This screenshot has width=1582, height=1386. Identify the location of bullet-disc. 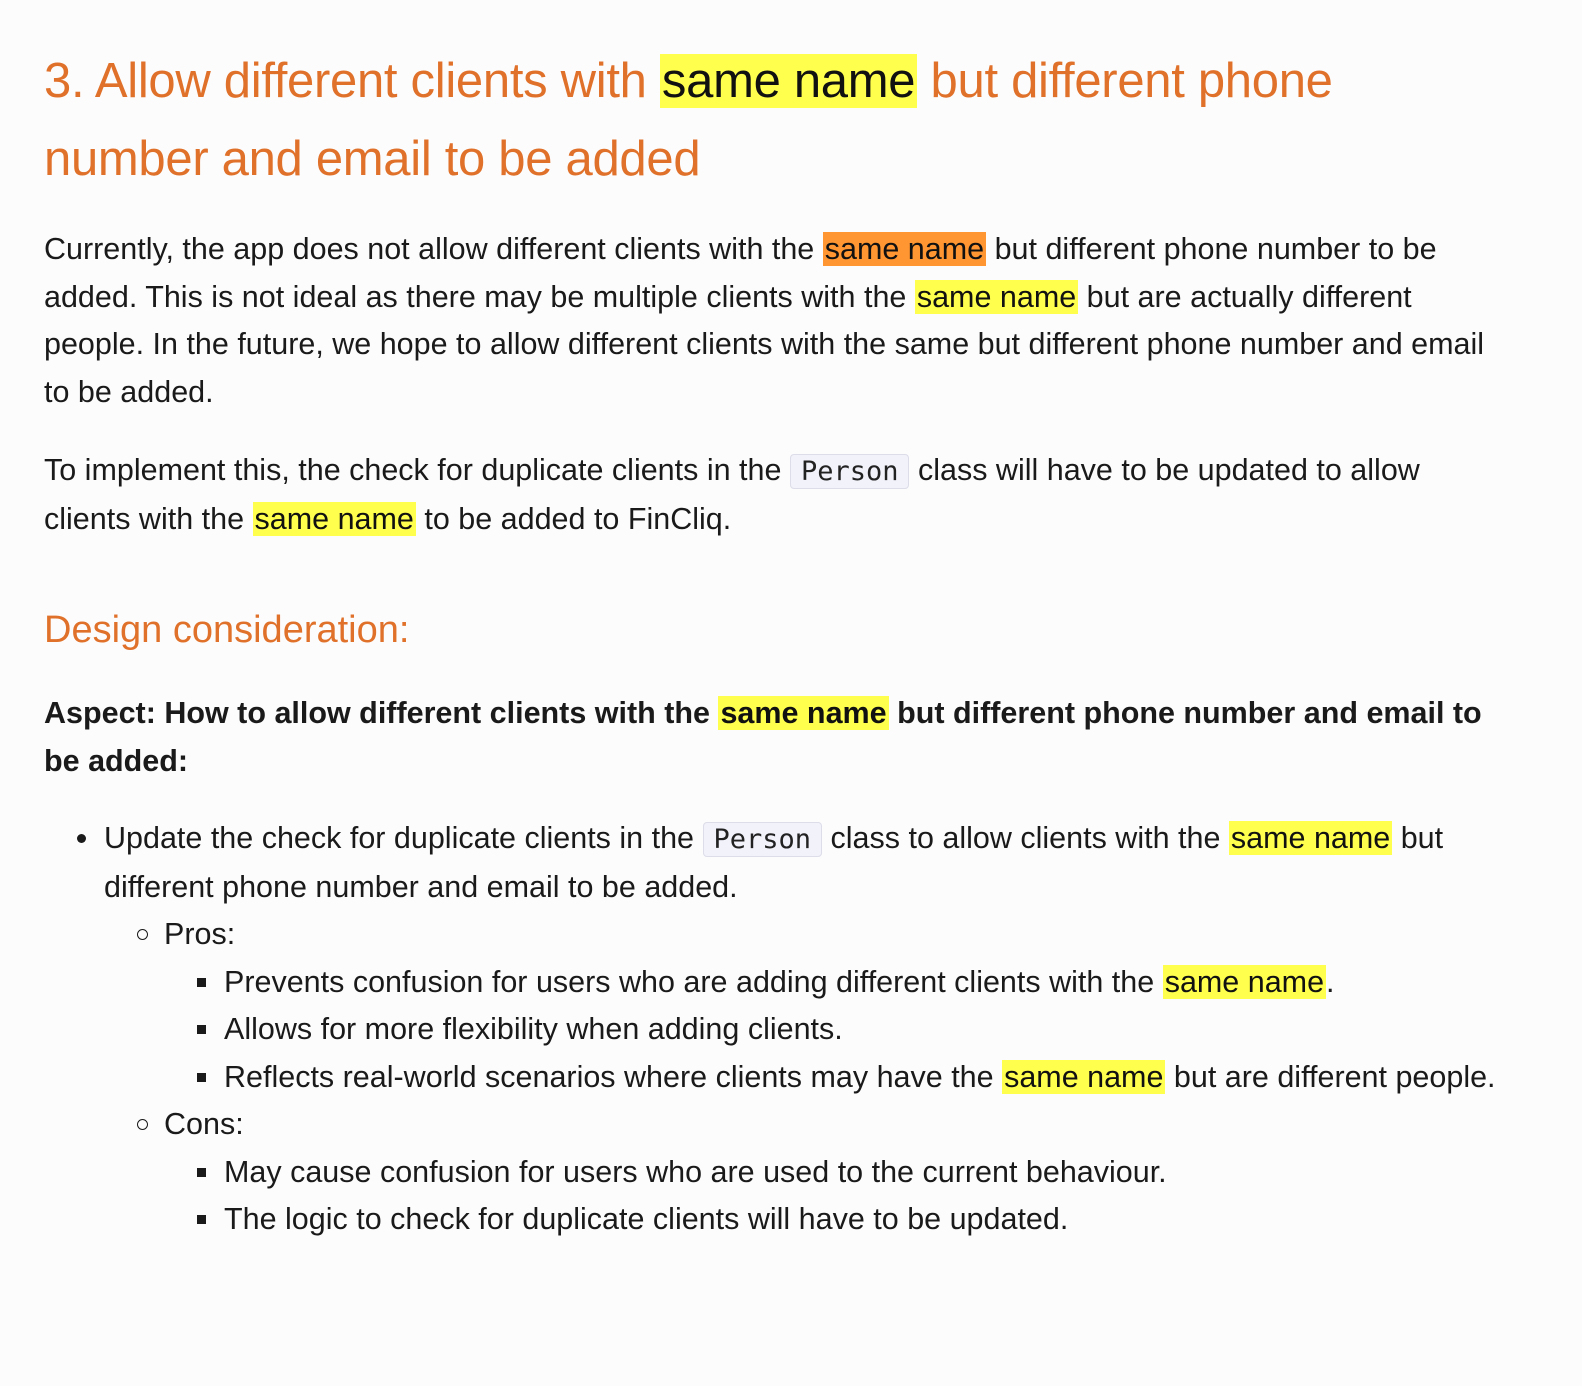
(81, 838).